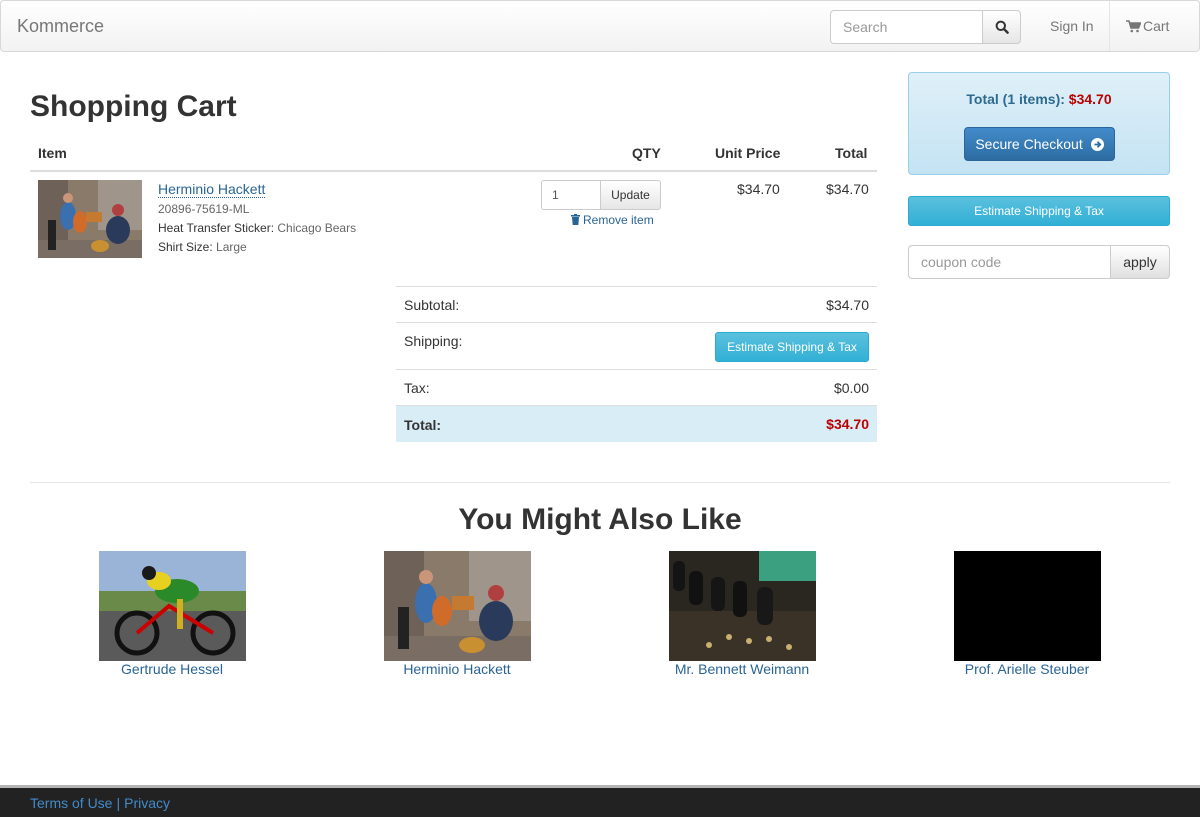 The image size is (1200, 817). I want to click on order-total-line: Total (1 items): $34.70, so click(1039, 99).